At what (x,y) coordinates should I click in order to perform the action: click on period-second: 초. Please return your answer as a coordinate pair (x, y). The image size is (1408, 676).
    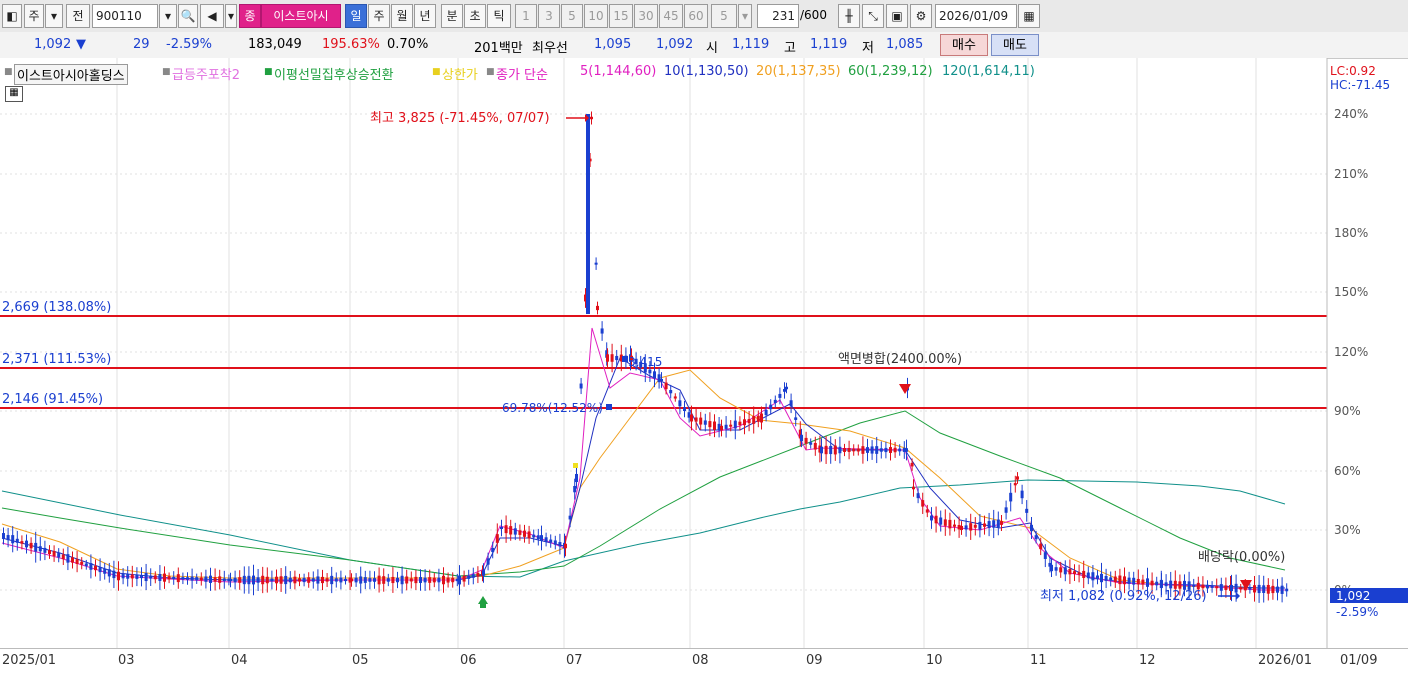
    Looking at the image, I should click on (475, 16).